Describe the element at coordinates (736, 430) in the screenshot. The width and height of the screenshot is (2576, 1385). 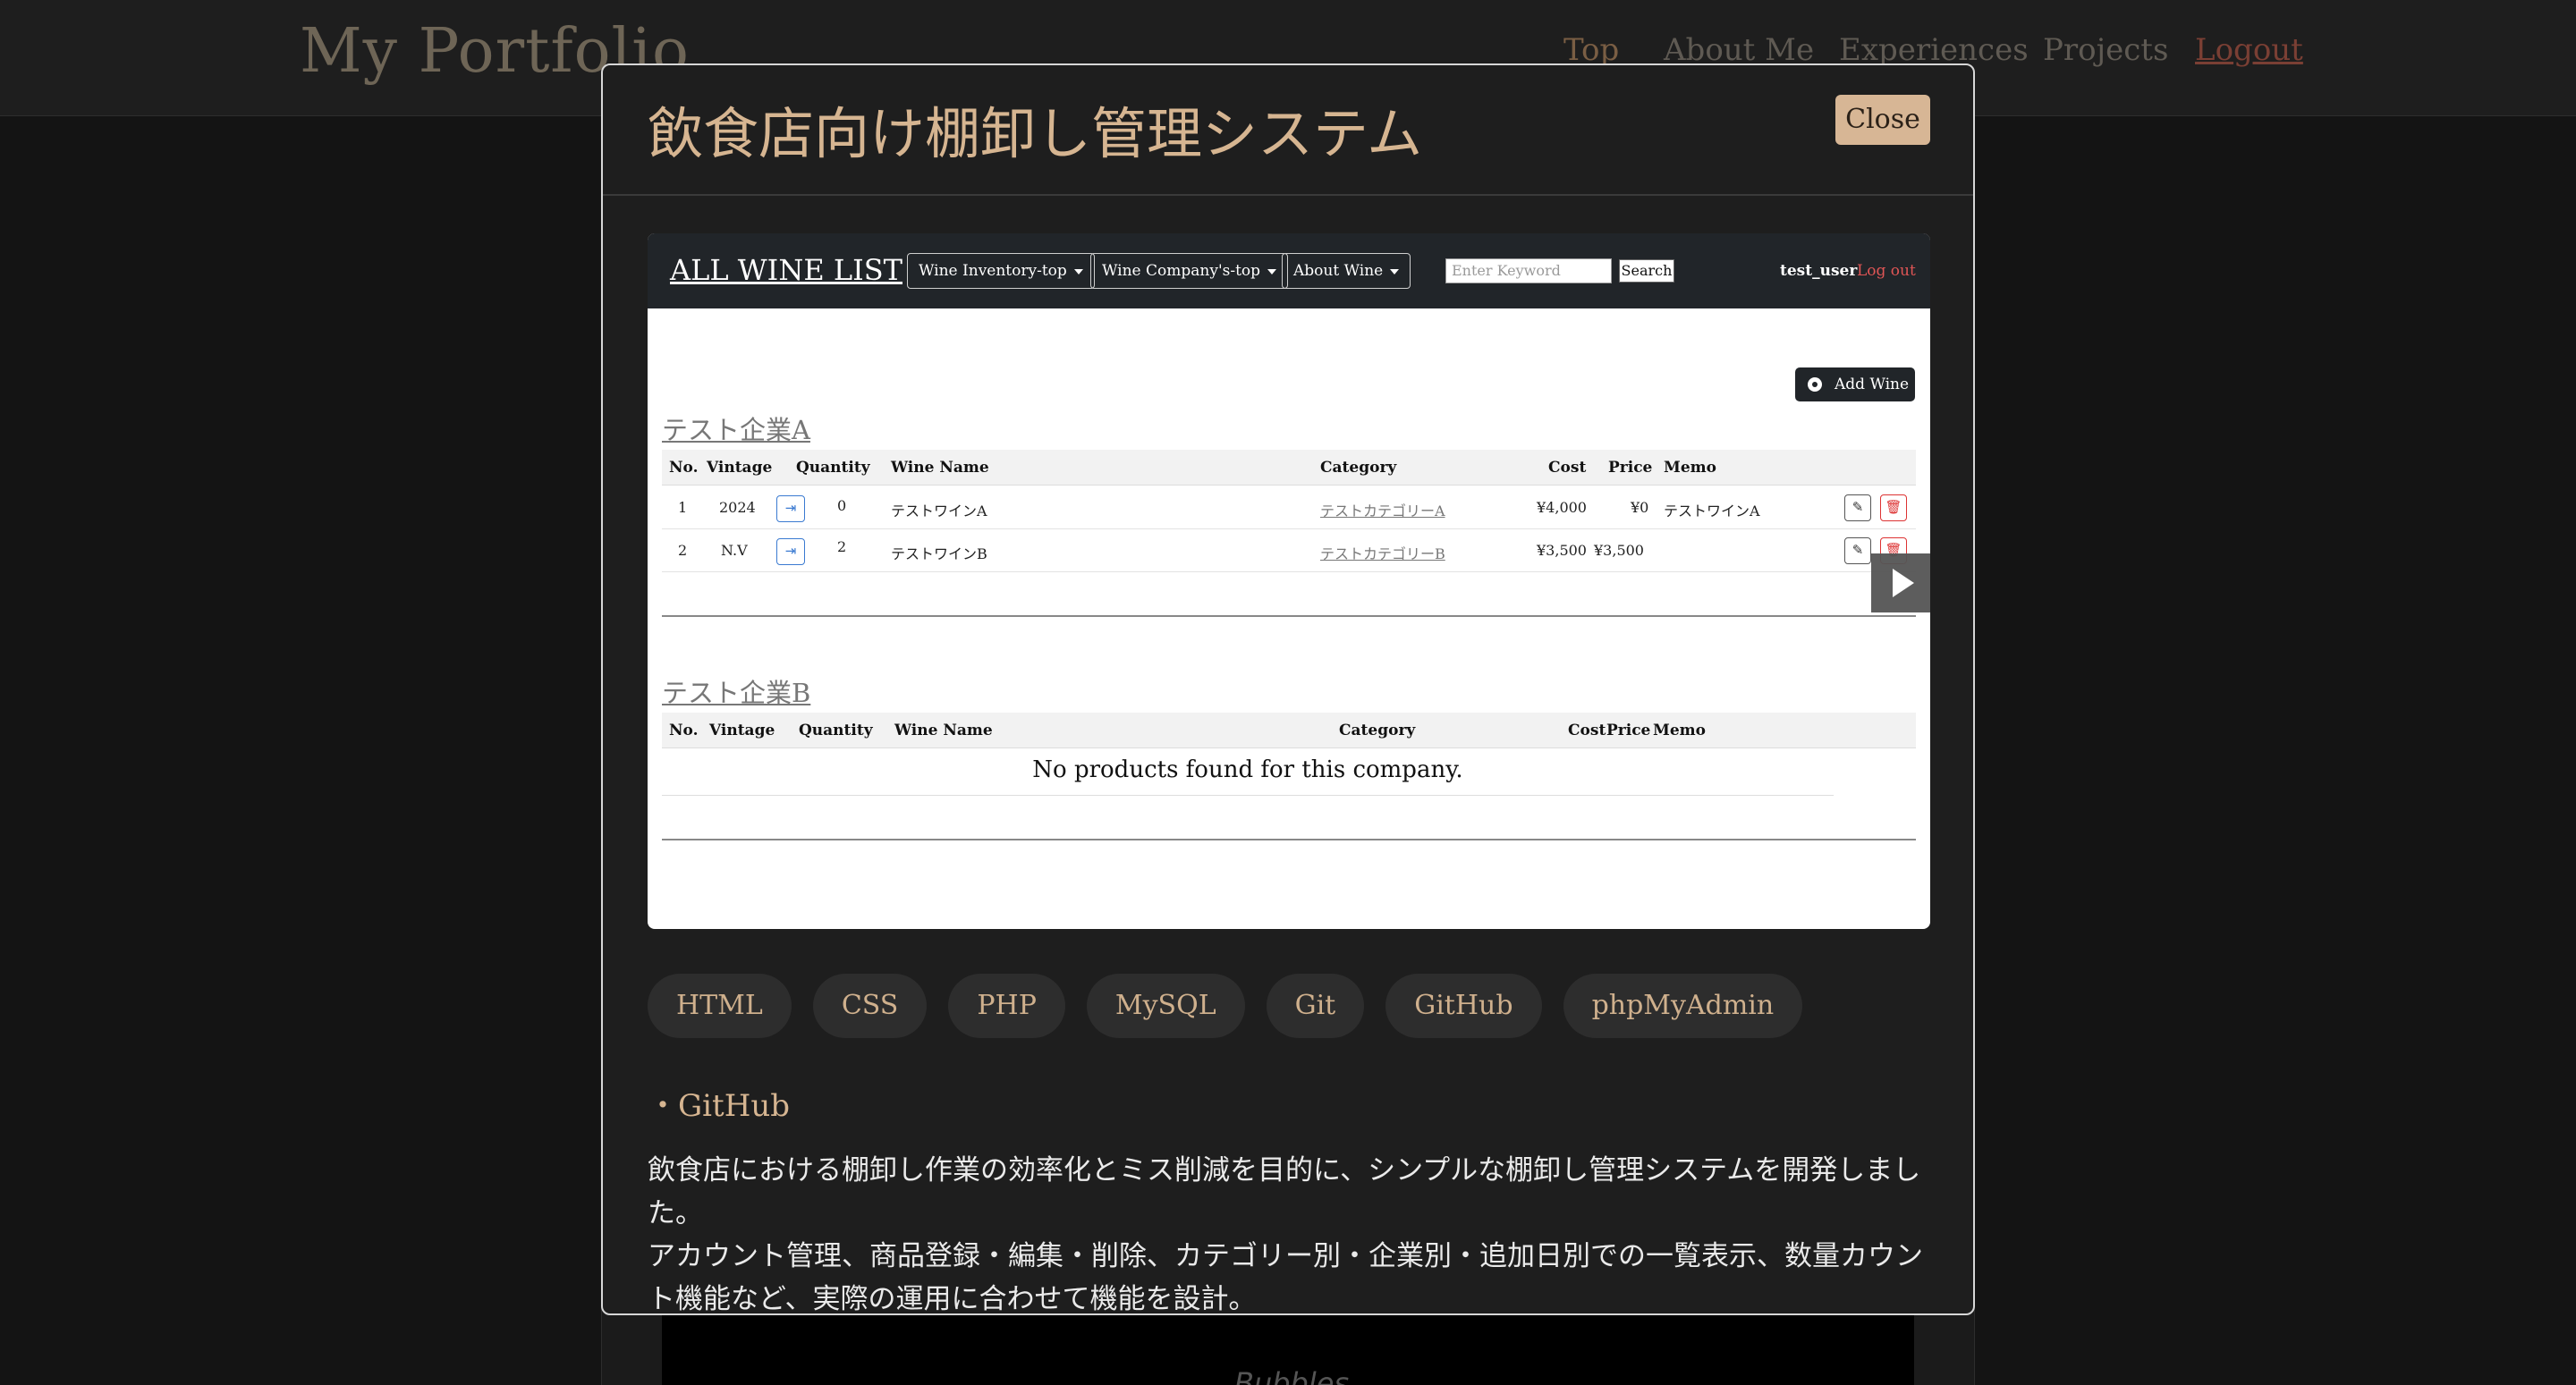
I see `company-name: テスト企業A` at that location.